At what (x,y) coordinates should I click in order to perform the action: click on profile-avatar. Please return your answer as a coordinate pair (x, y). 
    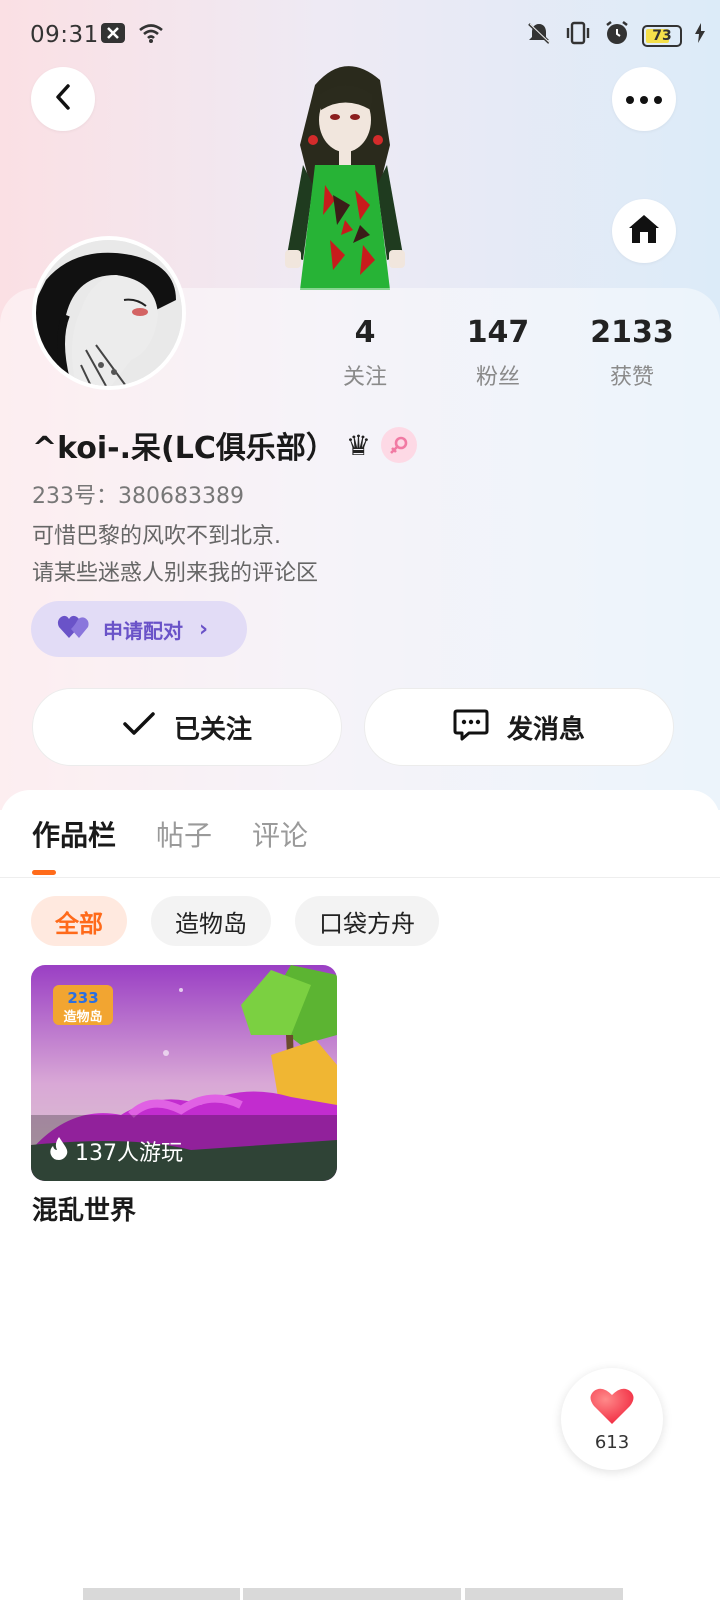
    Looking at the image, I should click on (109, 313).